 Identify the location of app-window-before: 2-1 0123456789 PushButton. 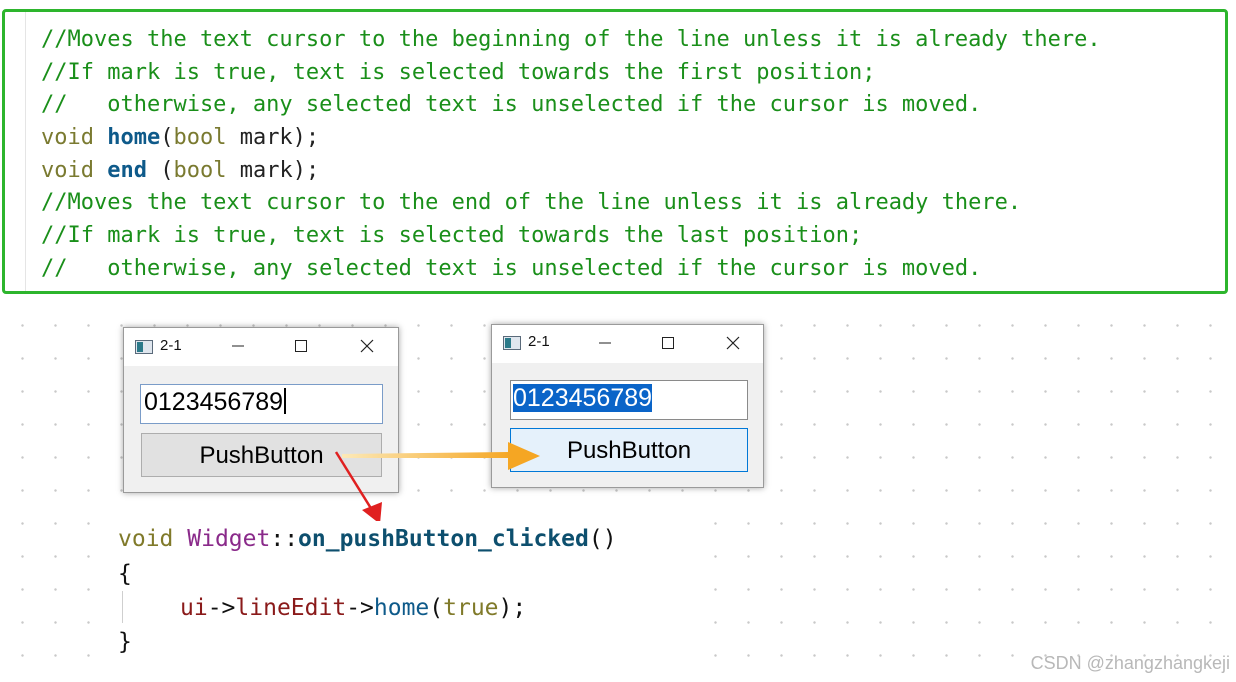
(261, 410).